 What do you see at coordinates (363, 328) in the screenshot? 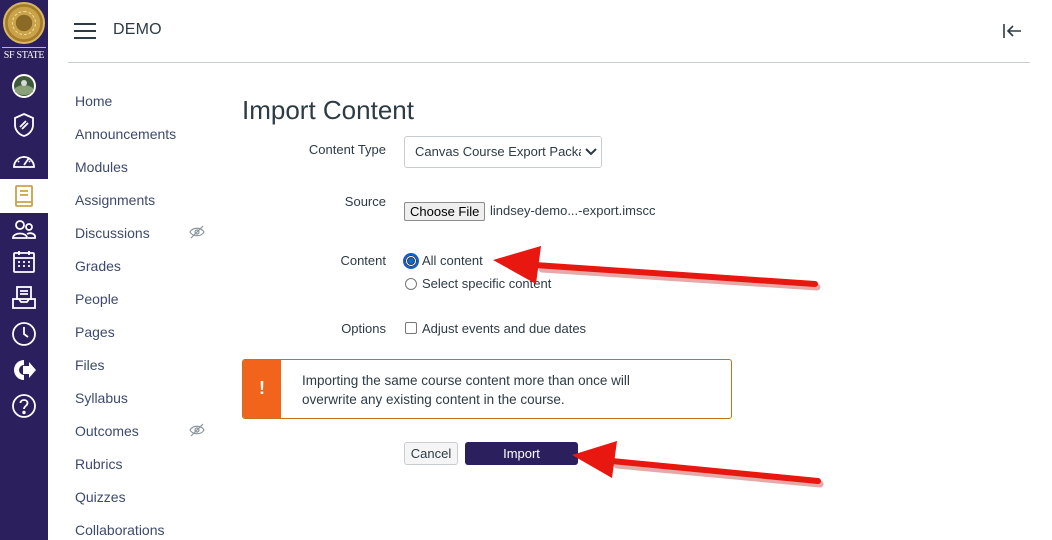
I see `options-label: Options` at bounding box center [363, 328].